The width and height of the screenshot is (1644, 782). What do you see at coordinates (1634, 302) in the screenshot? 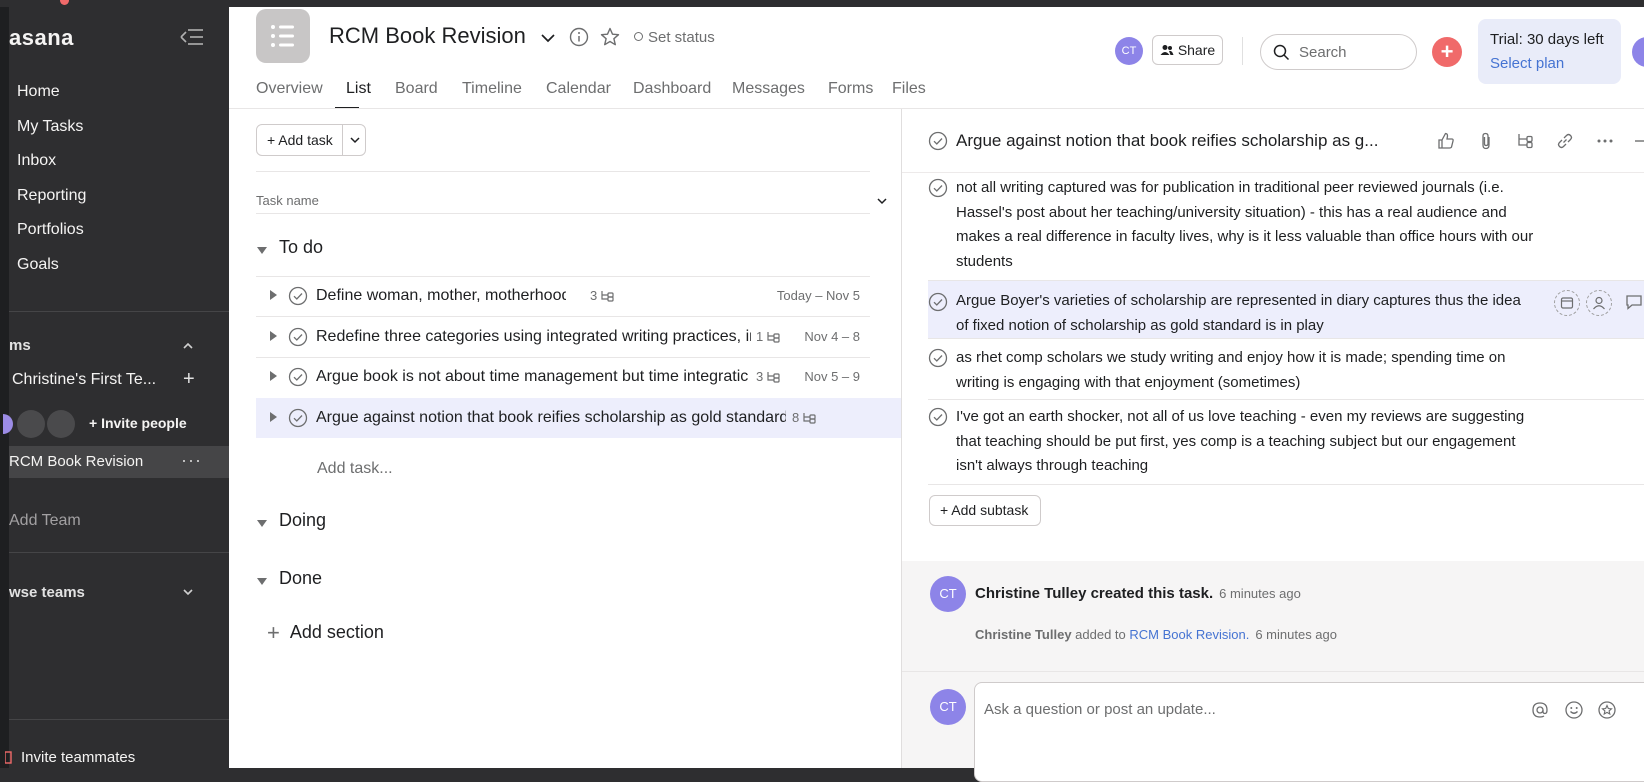
I see `comment-icon` at bounding box center [1634, 302].